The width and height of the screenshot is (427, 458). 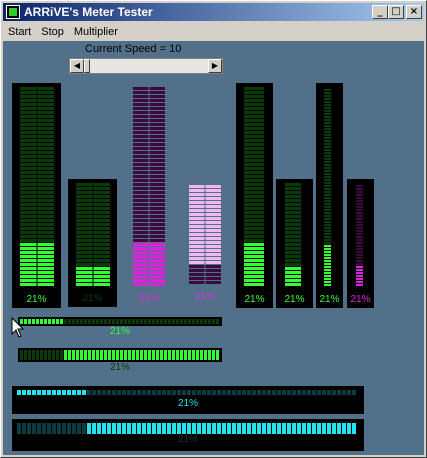 I want to click on slider-thumb, so click(x=87, y=66).